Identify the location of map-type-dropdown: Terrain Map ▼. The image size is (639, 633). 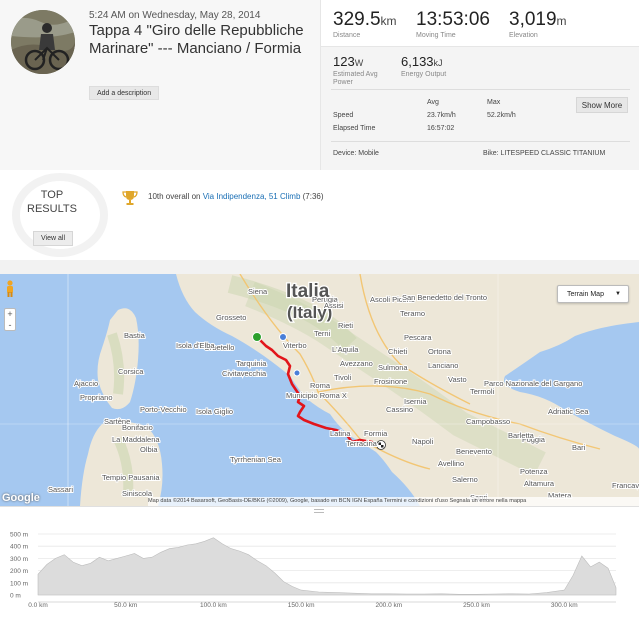
(593, 294).